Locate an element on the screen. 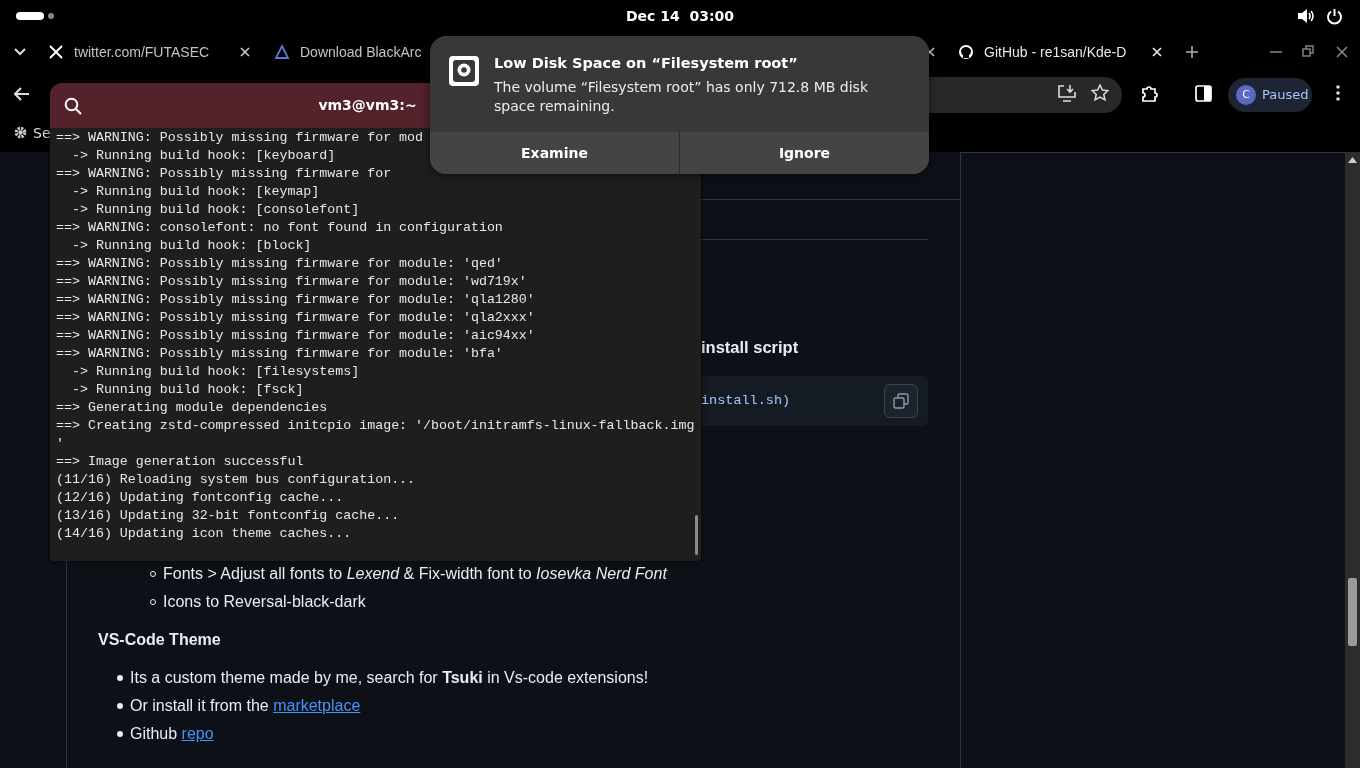  bookmark: Se is located at coordinates (42, 133).